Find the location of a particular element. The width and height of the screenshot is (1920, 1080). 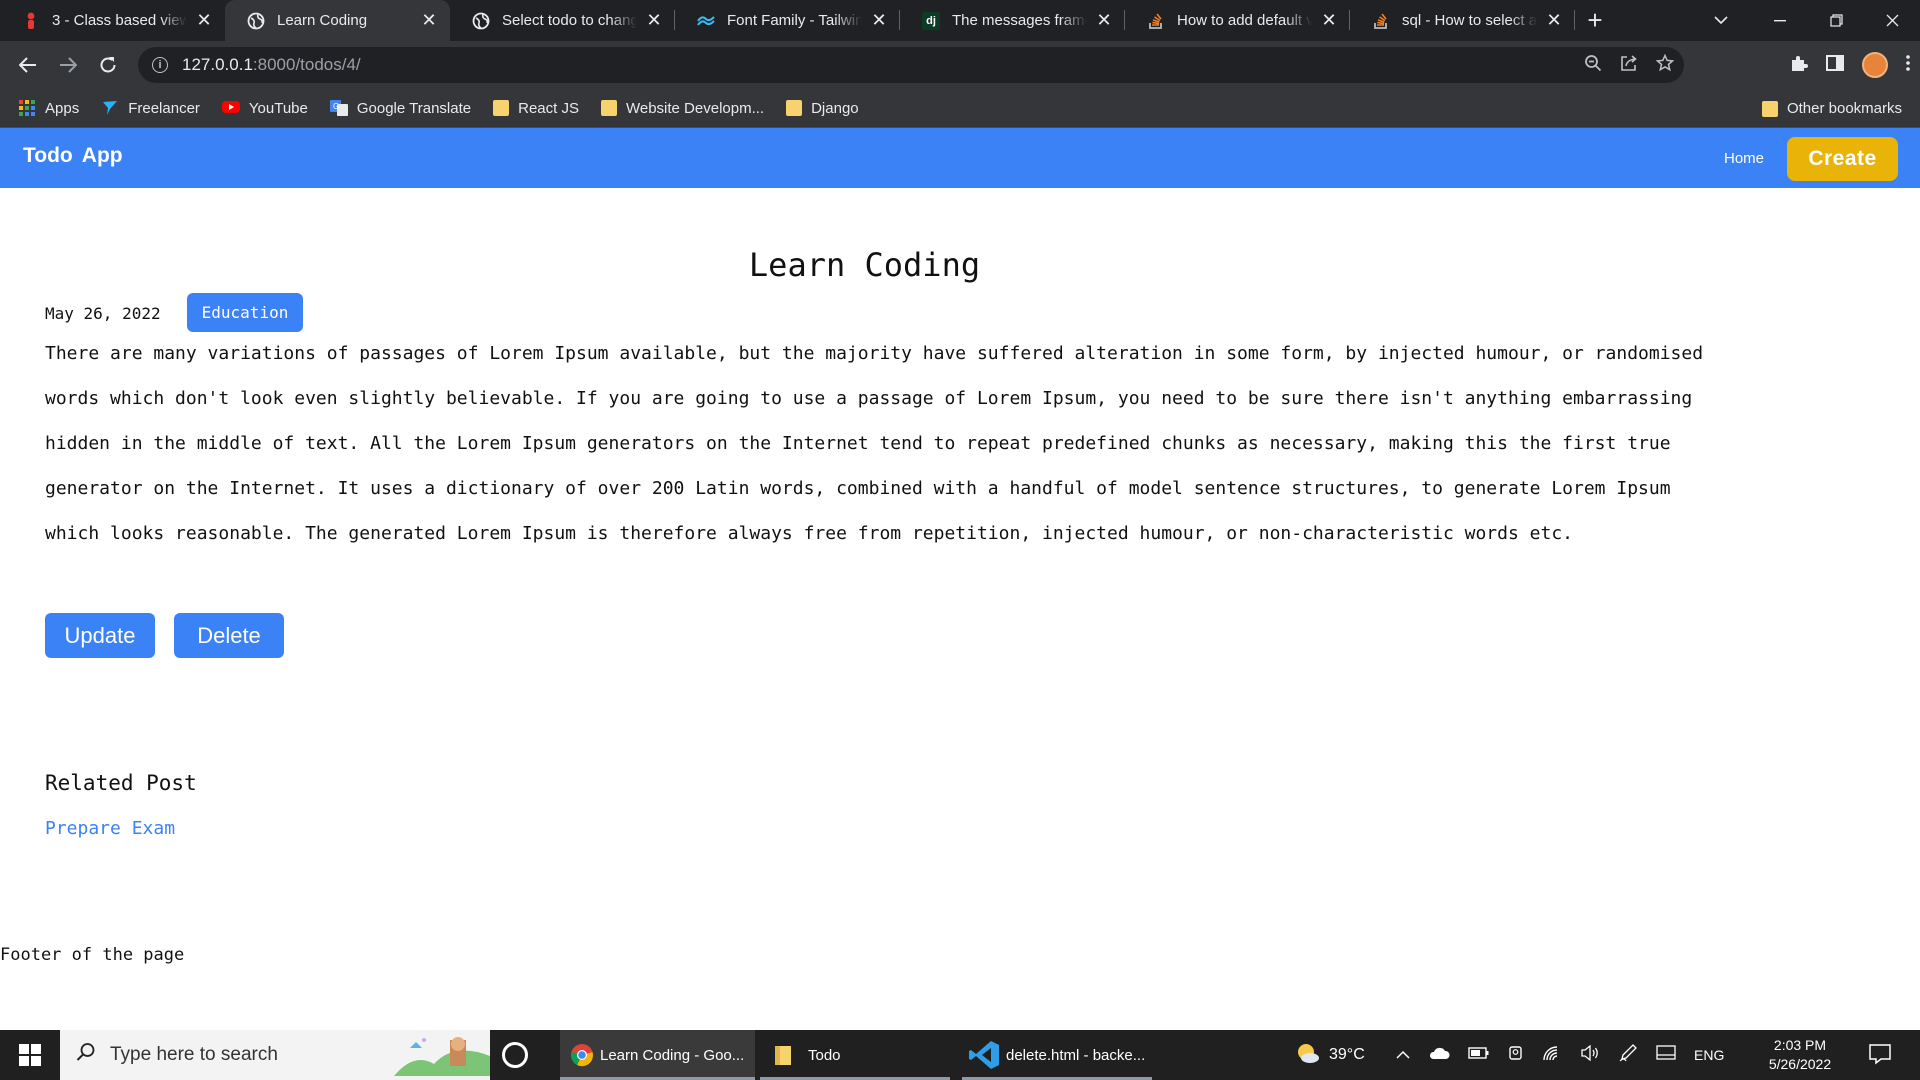

delete-button: Delete is located at coordinates (229, 635).